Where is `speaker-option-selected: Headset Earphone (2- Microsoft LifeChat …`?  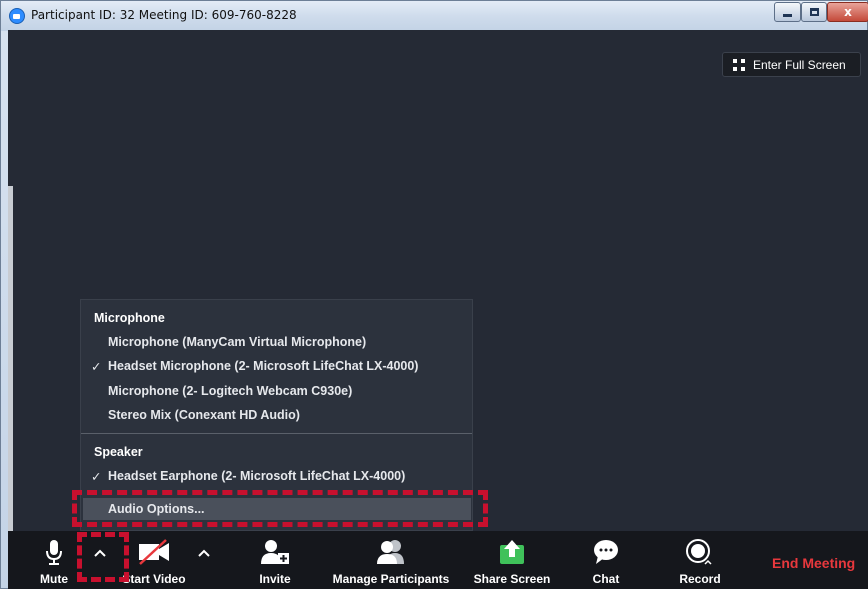
speaker-option-selected: Headset Earphone (2- Microsoft LifeChat … is located at coordinates (248, 476).